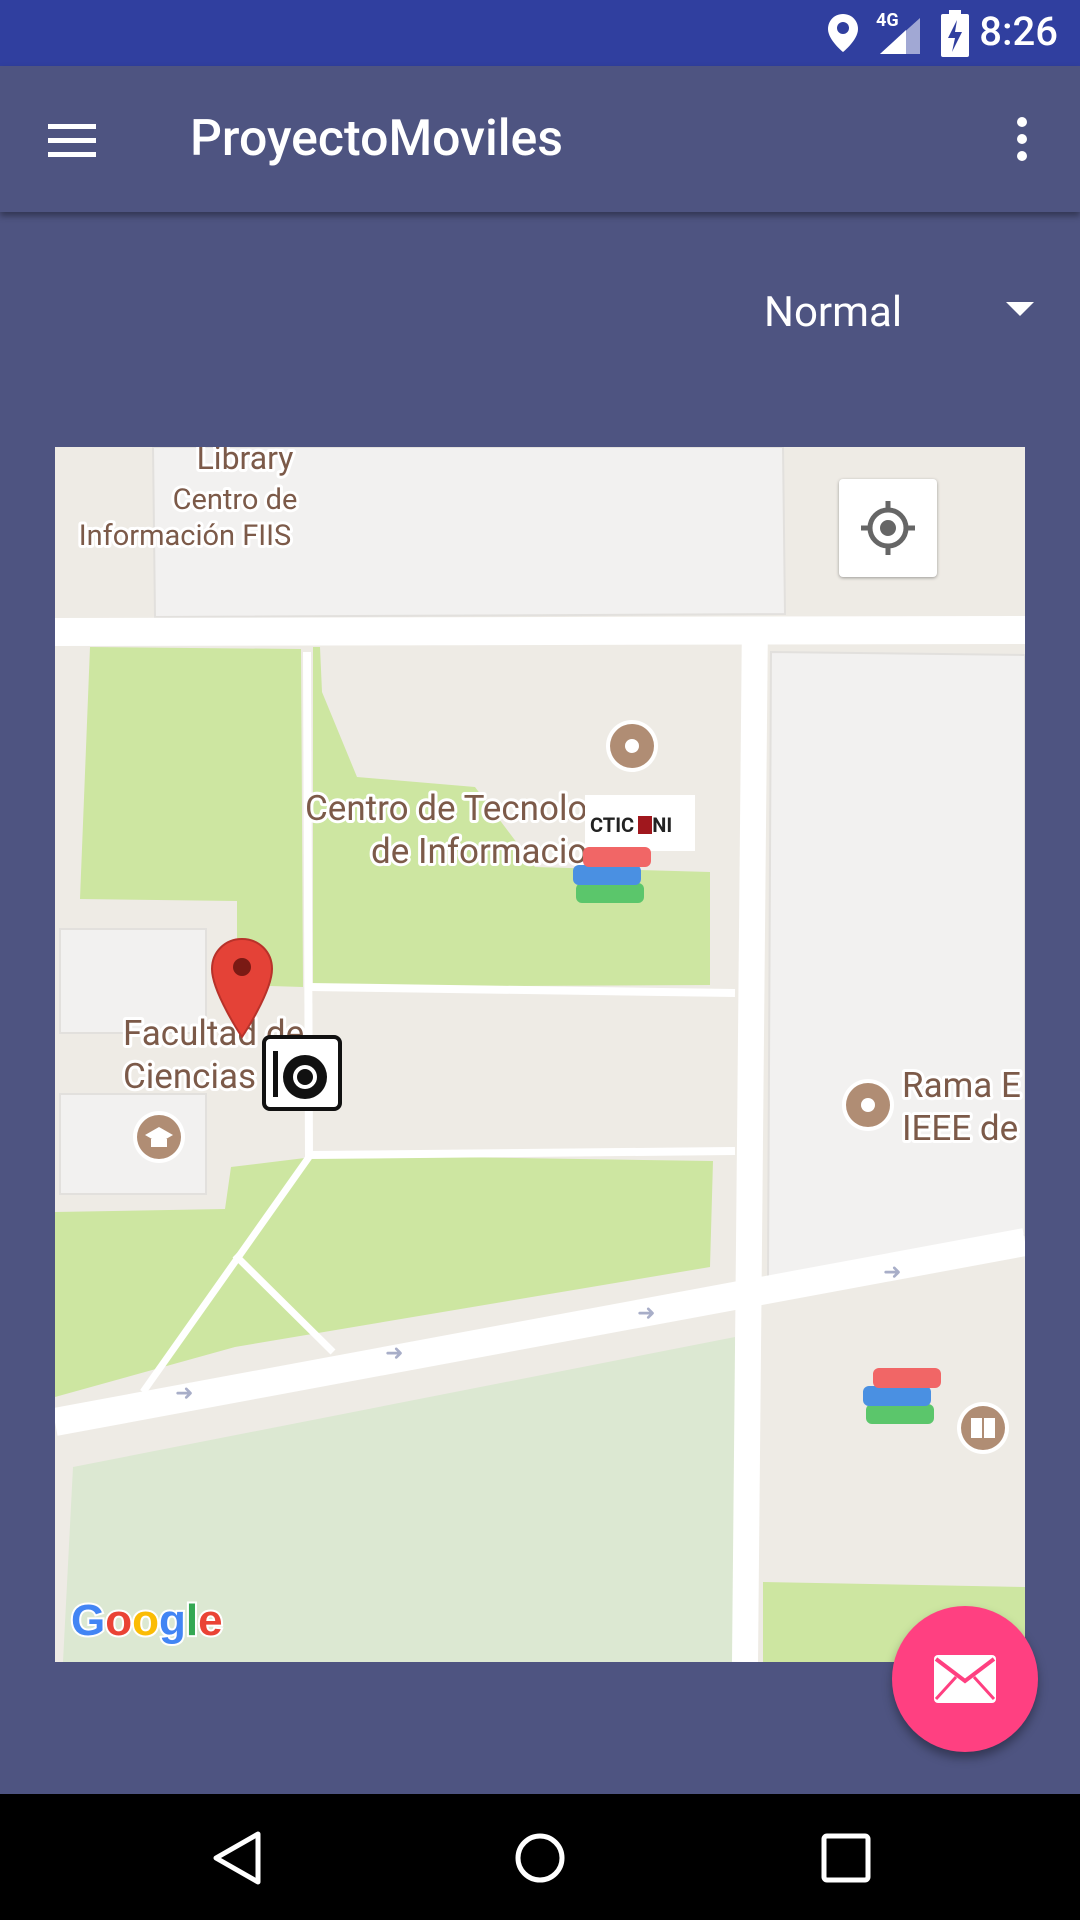  What do you see at coordinates (843, 33) in the screenshot?
I see `location-icon` at bounding box center [843, 33].